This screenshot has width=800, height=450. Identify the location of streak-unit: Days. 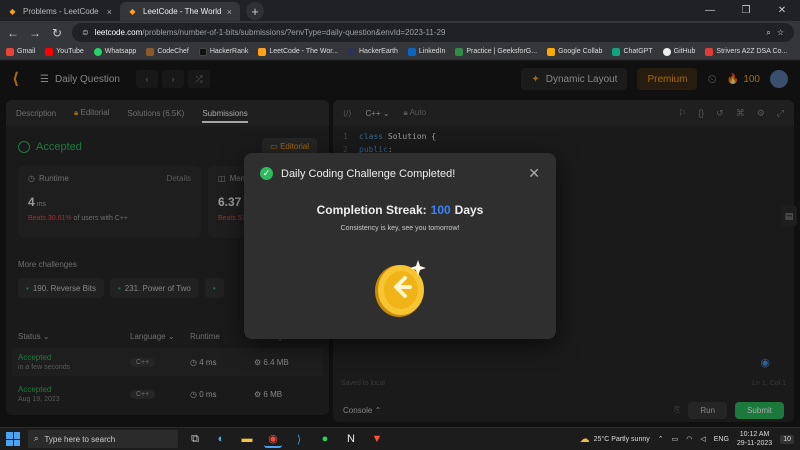
(469, 210).